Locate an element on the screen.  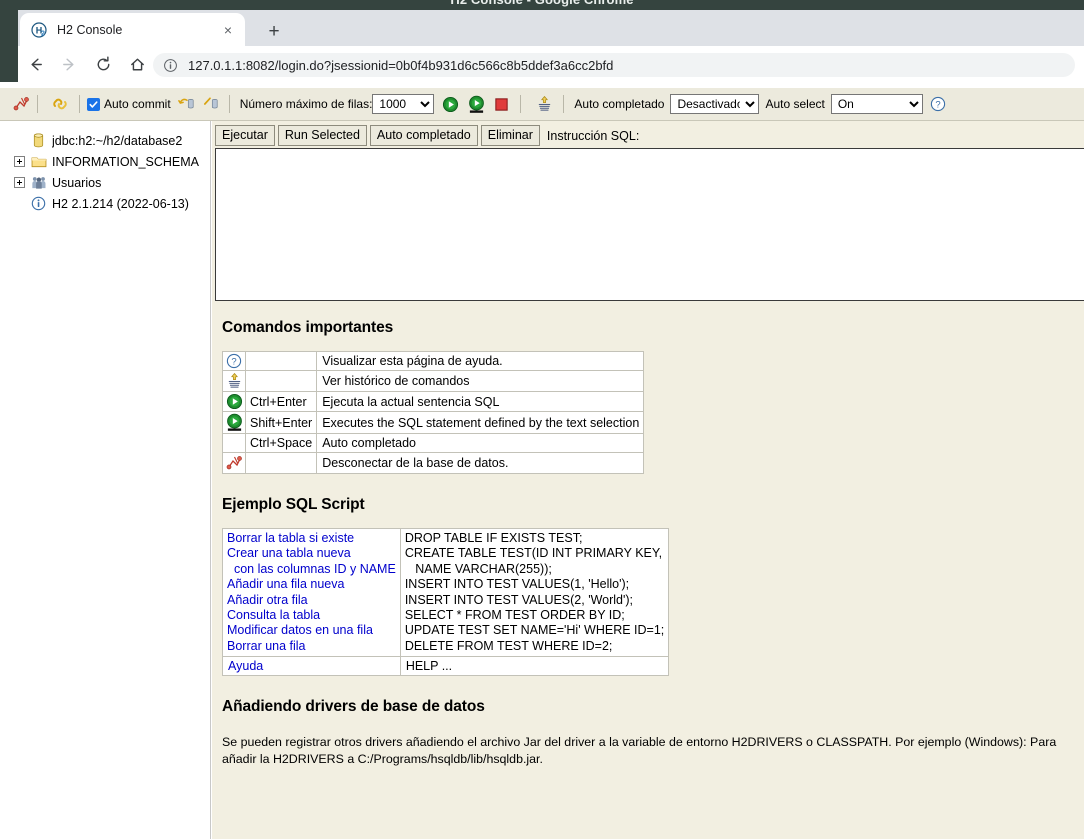
script-sql-line: INSERT INTO TEST VALUES(2, 'World'); is located at coordinates (519, 599).